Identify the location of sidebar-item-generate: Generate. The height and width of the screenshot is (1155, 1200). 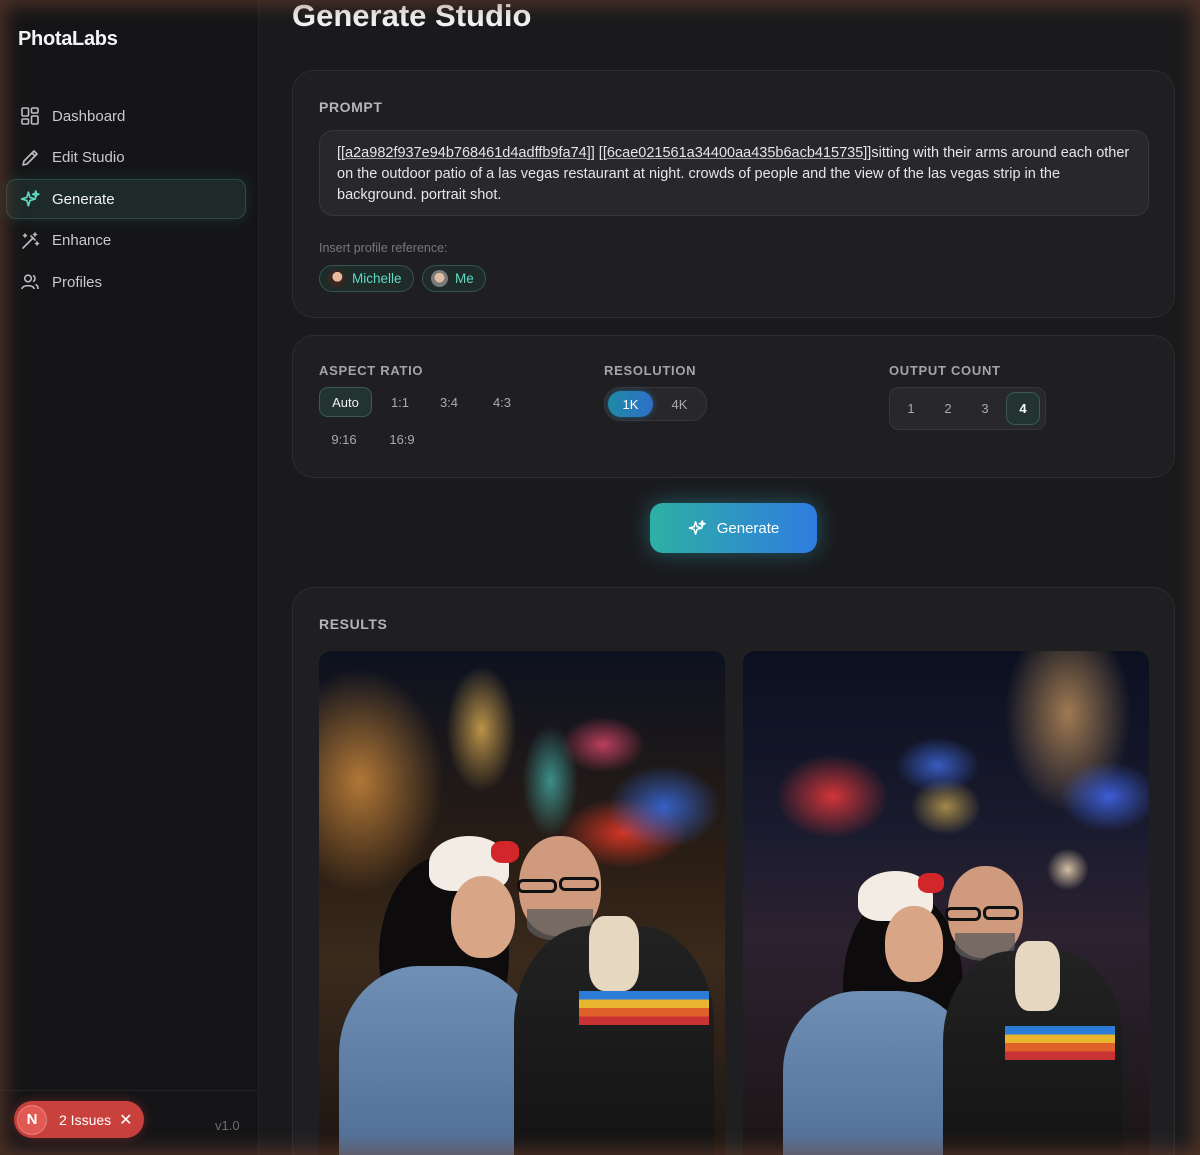
(126, 199).